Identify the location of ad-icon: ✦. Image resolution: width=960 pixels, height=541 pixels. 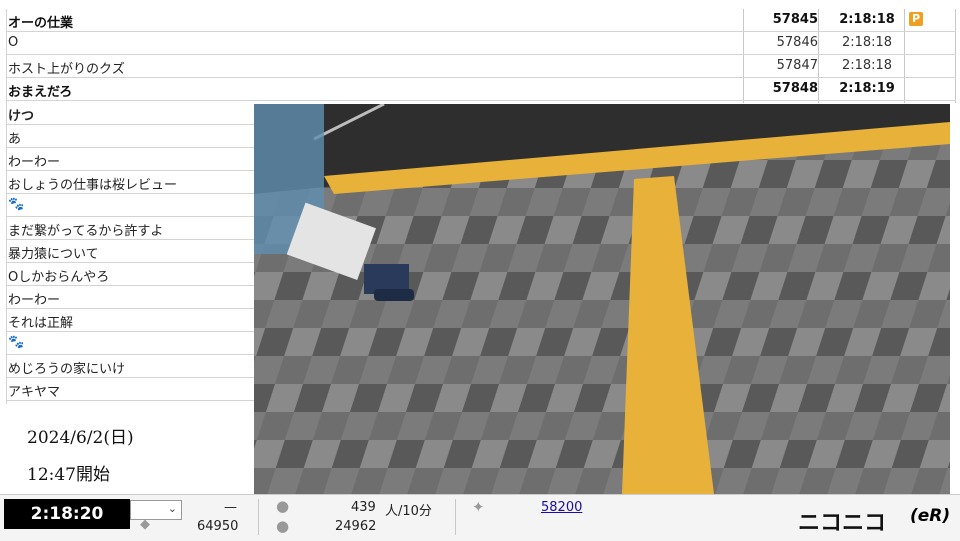
(478, 507).